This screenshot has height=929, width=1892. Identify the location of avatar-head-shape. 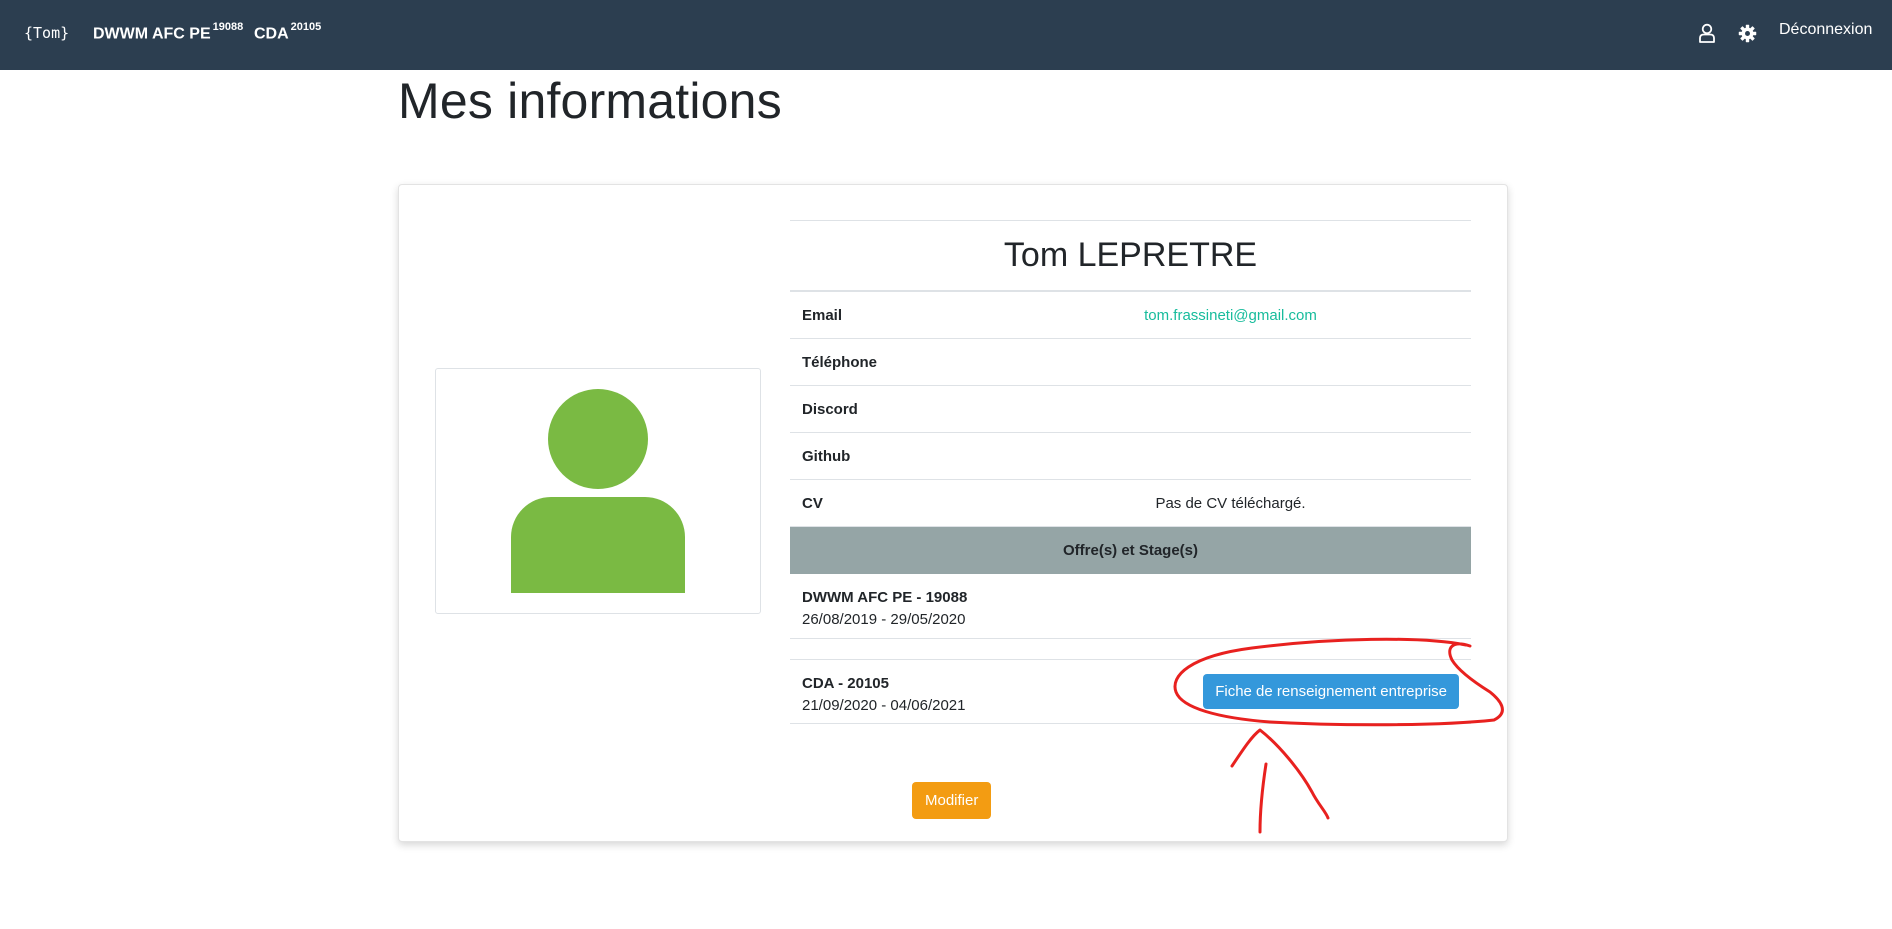
(598, 439).